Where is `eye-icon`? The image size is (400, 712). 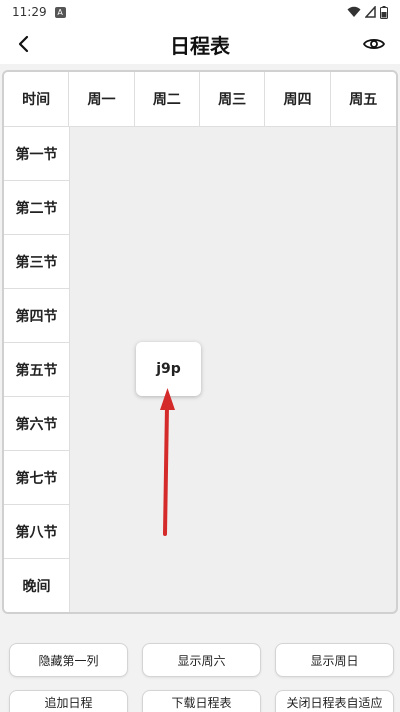 eye-icon is located at coordinates (374, 44).